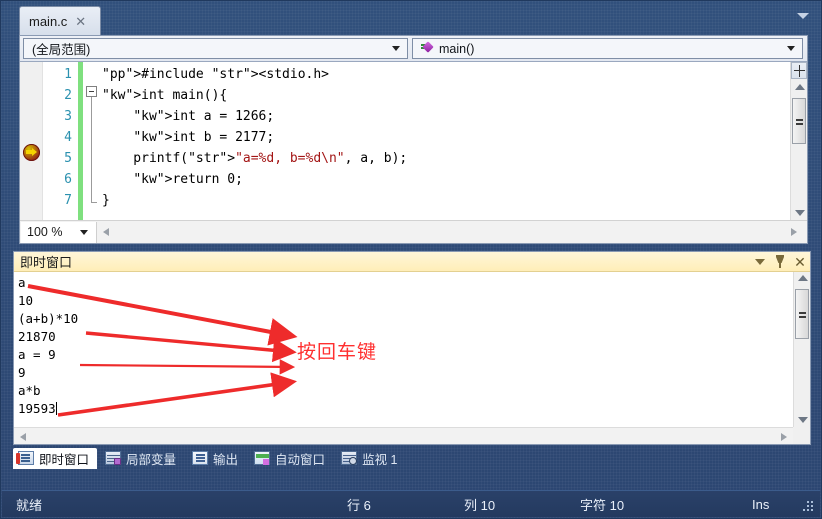  I want to click on immediate-line: a, so click(22, 282).